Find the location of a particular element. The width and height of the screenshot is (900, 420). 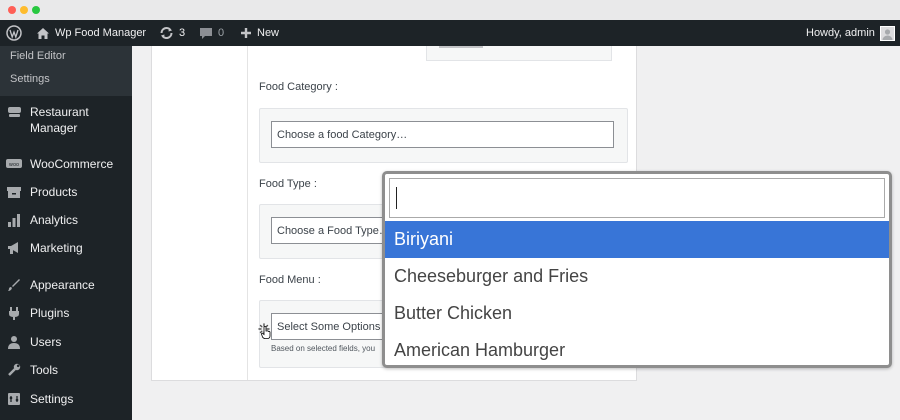

wordpress-logo-button is located at coordinates (14, 33).